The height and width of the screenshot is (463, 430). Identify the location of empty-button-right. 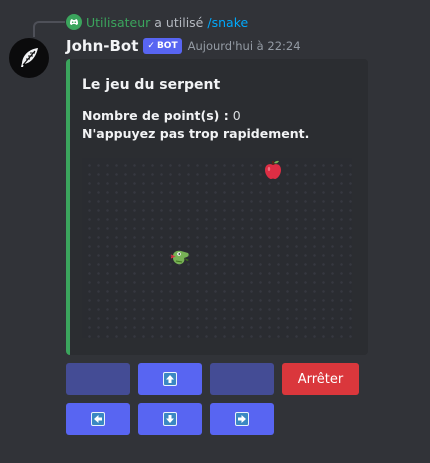
(242, 379).